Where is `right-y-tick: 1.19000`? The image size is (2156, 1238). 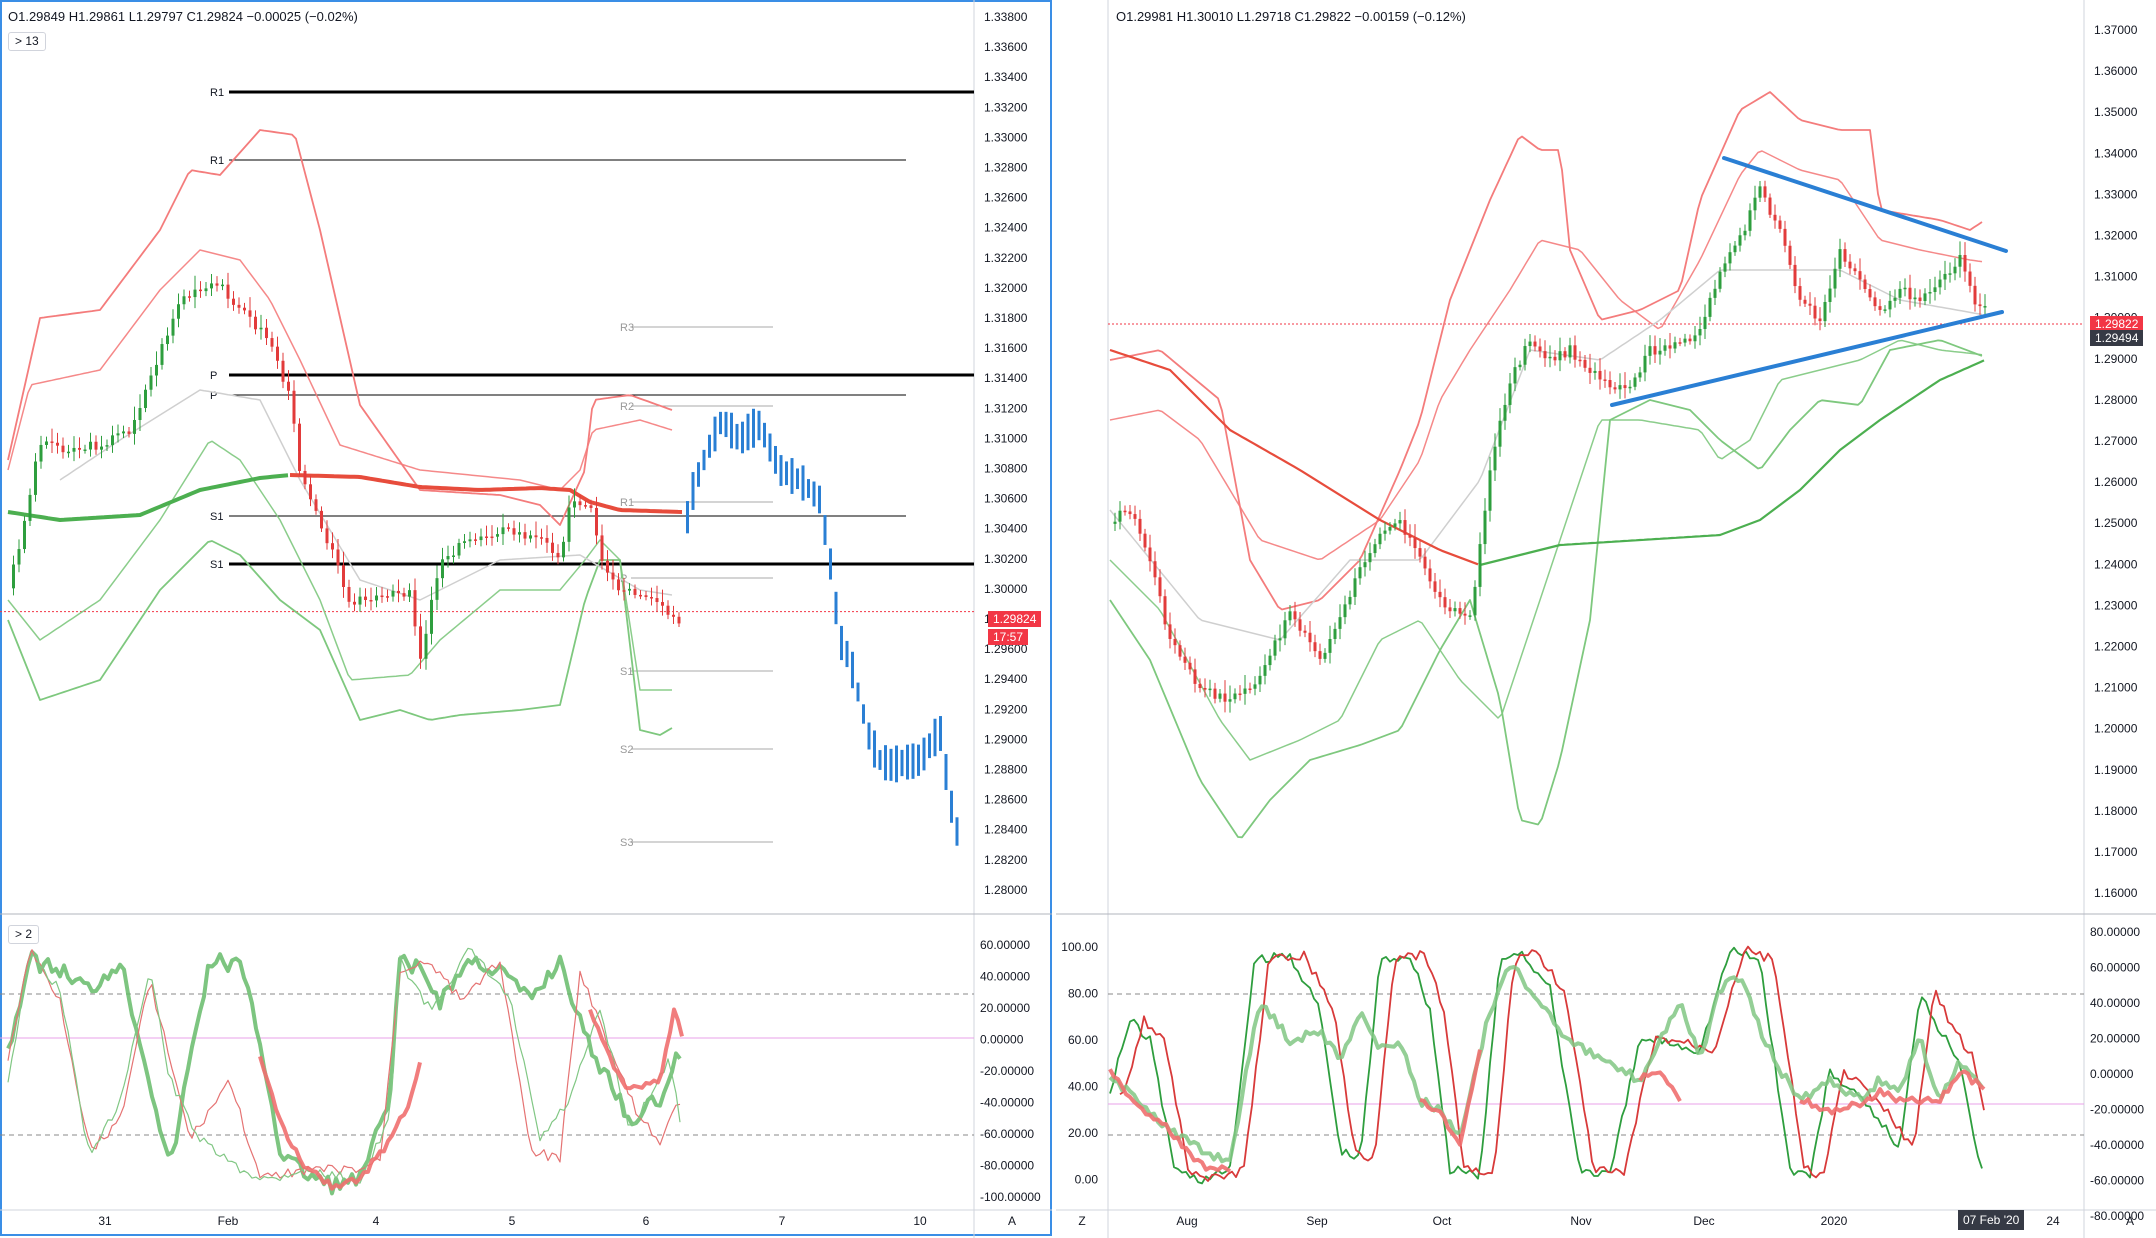 right-y-tick: 1.19000 is located at coordinates (2116, 770).